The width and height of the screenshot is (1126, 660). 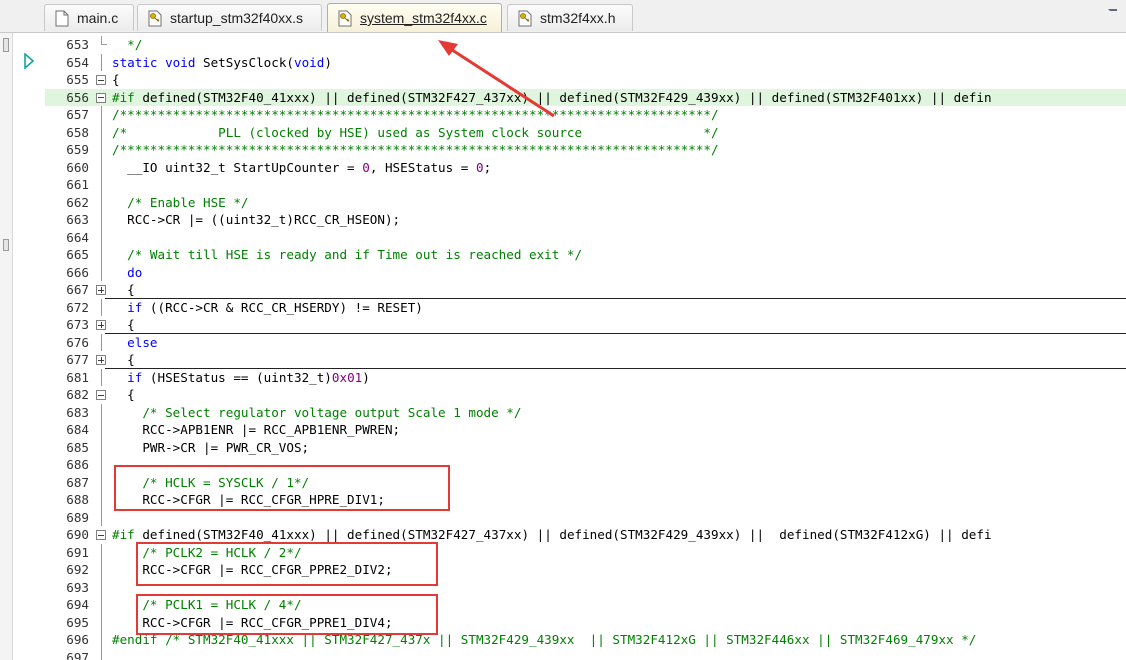 What do you see at coordinates (422, 167) in the screenshot?
I see `code-token: , HSEStatus =` at bounding box center [422, 167].